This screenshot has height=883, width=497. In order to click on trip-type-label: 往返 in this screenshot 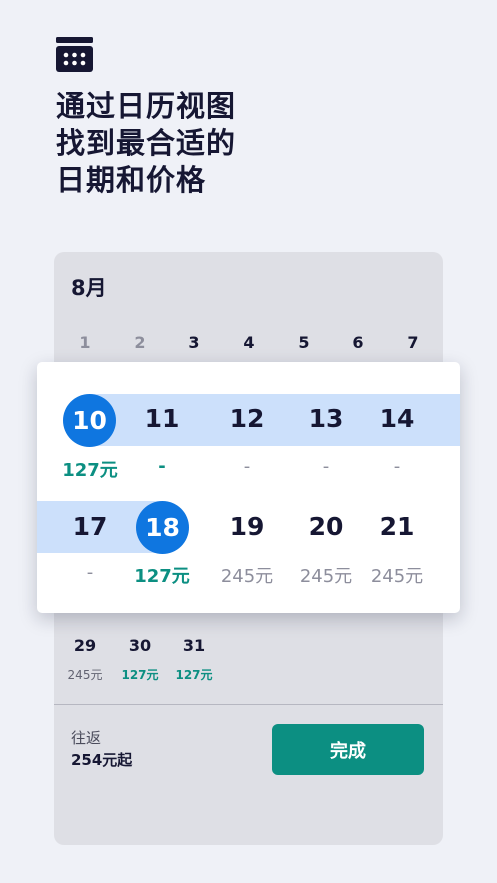, I will do `click(86, 738)`.